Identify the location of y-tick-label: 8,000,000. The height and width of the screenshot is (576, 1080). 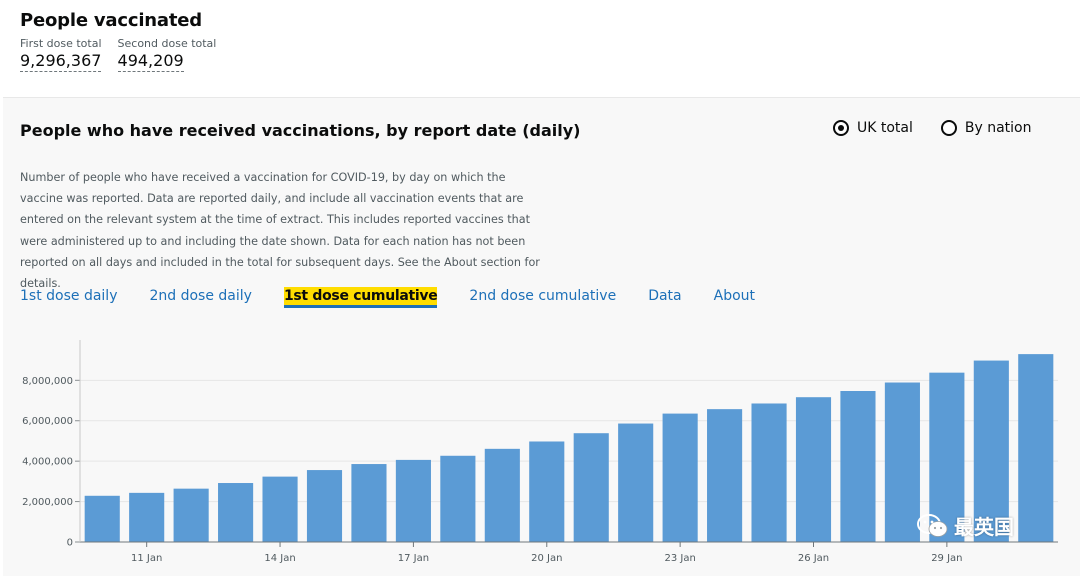
(47, 381).